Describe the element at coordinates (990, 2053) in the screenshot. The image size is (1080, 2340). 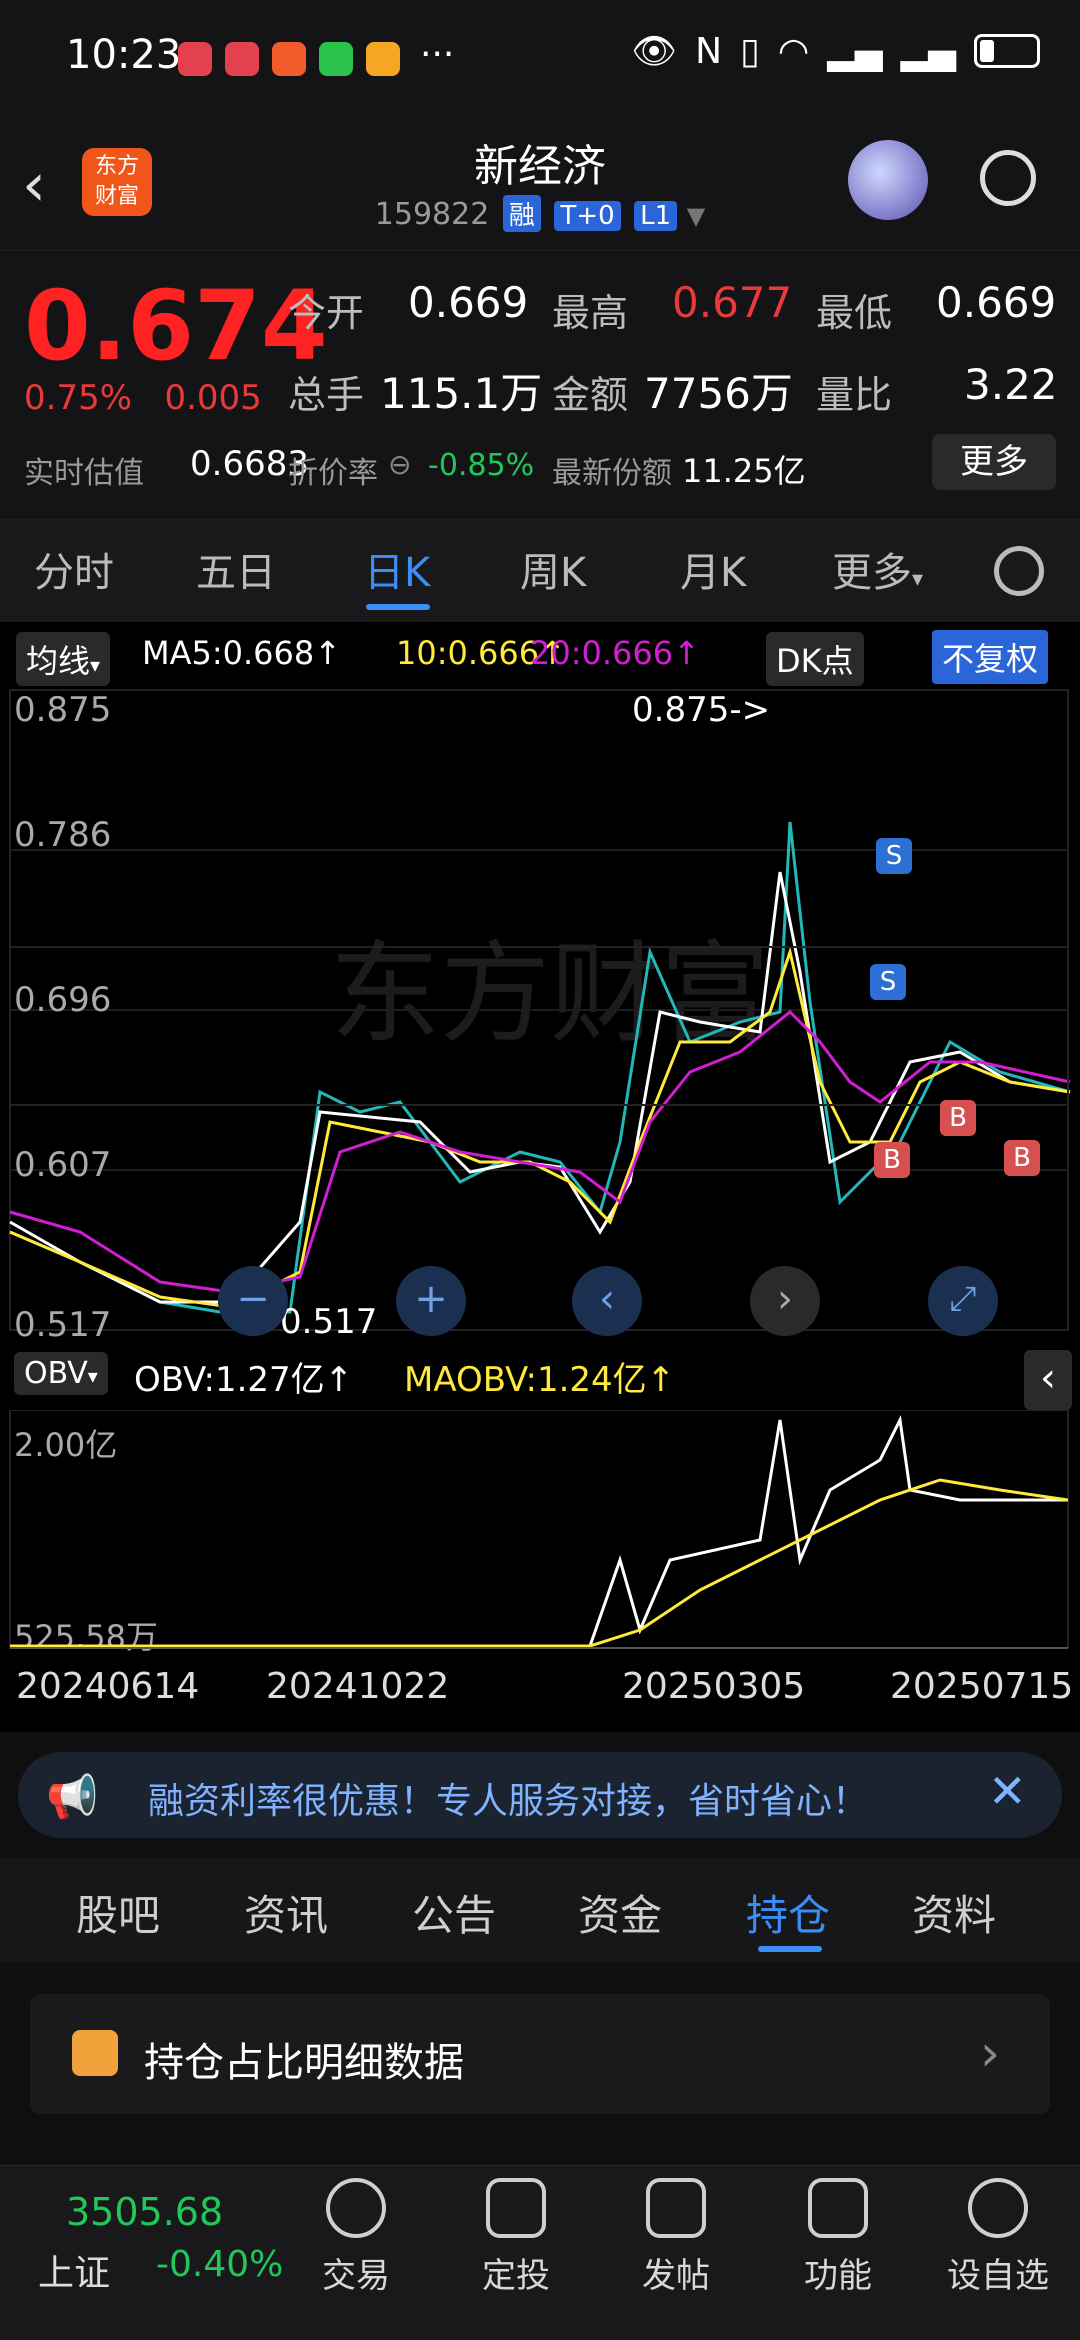
I see `chevron-right-icon: ›` at that location.